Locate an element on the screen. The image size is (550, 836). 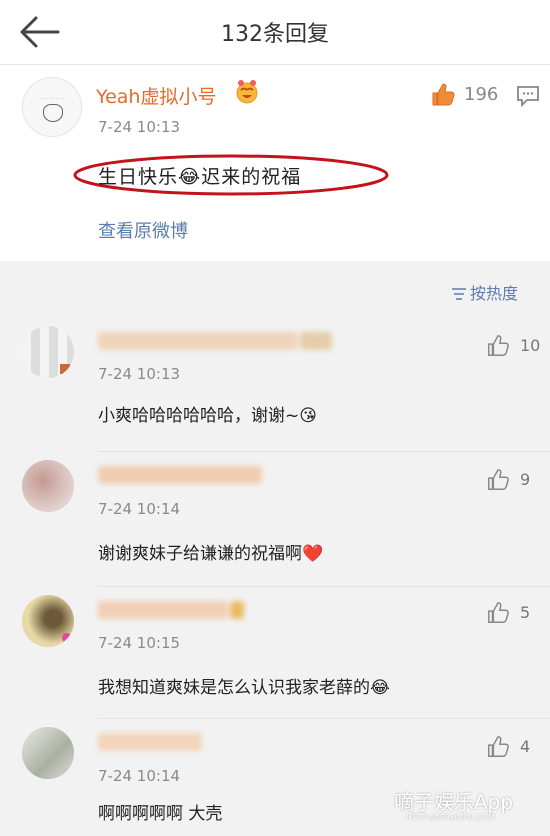
watermark-text: 嘀子娱乐App is located at coordinates (454, 802).